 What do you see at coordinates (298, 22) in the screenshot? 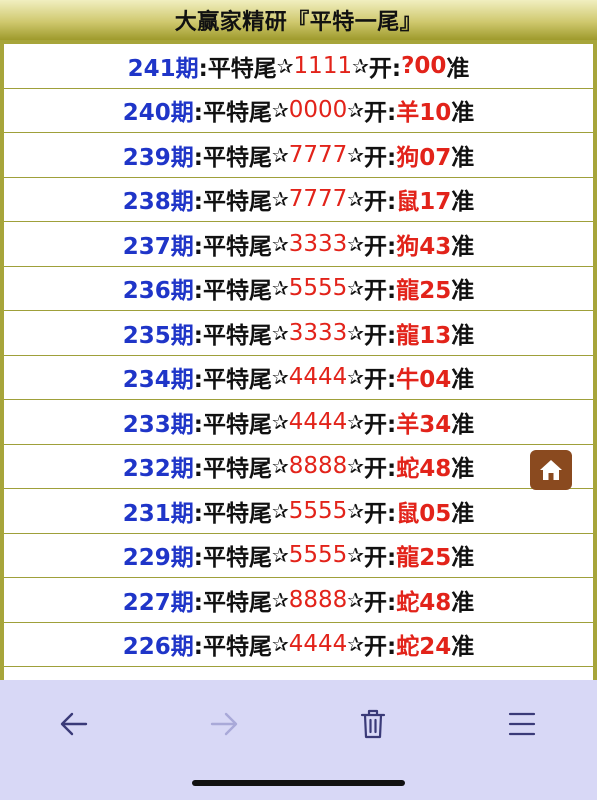
I see `page-title: 大赢家精研『平特一尾』` at bounding box center [298, 22].